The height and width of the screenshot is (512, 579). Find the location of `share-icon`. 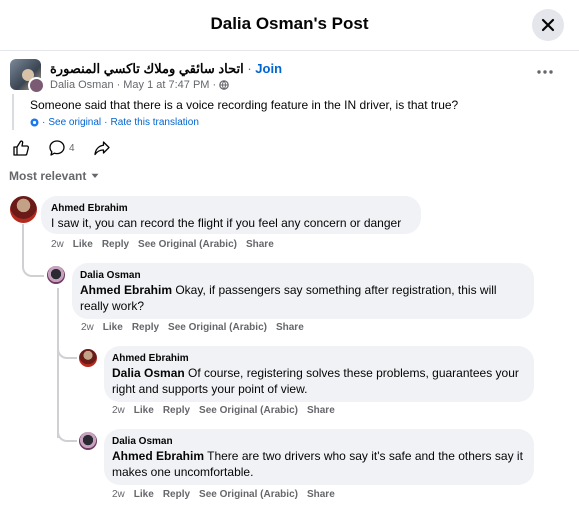

share-icon is located at coordinates (101, 148).